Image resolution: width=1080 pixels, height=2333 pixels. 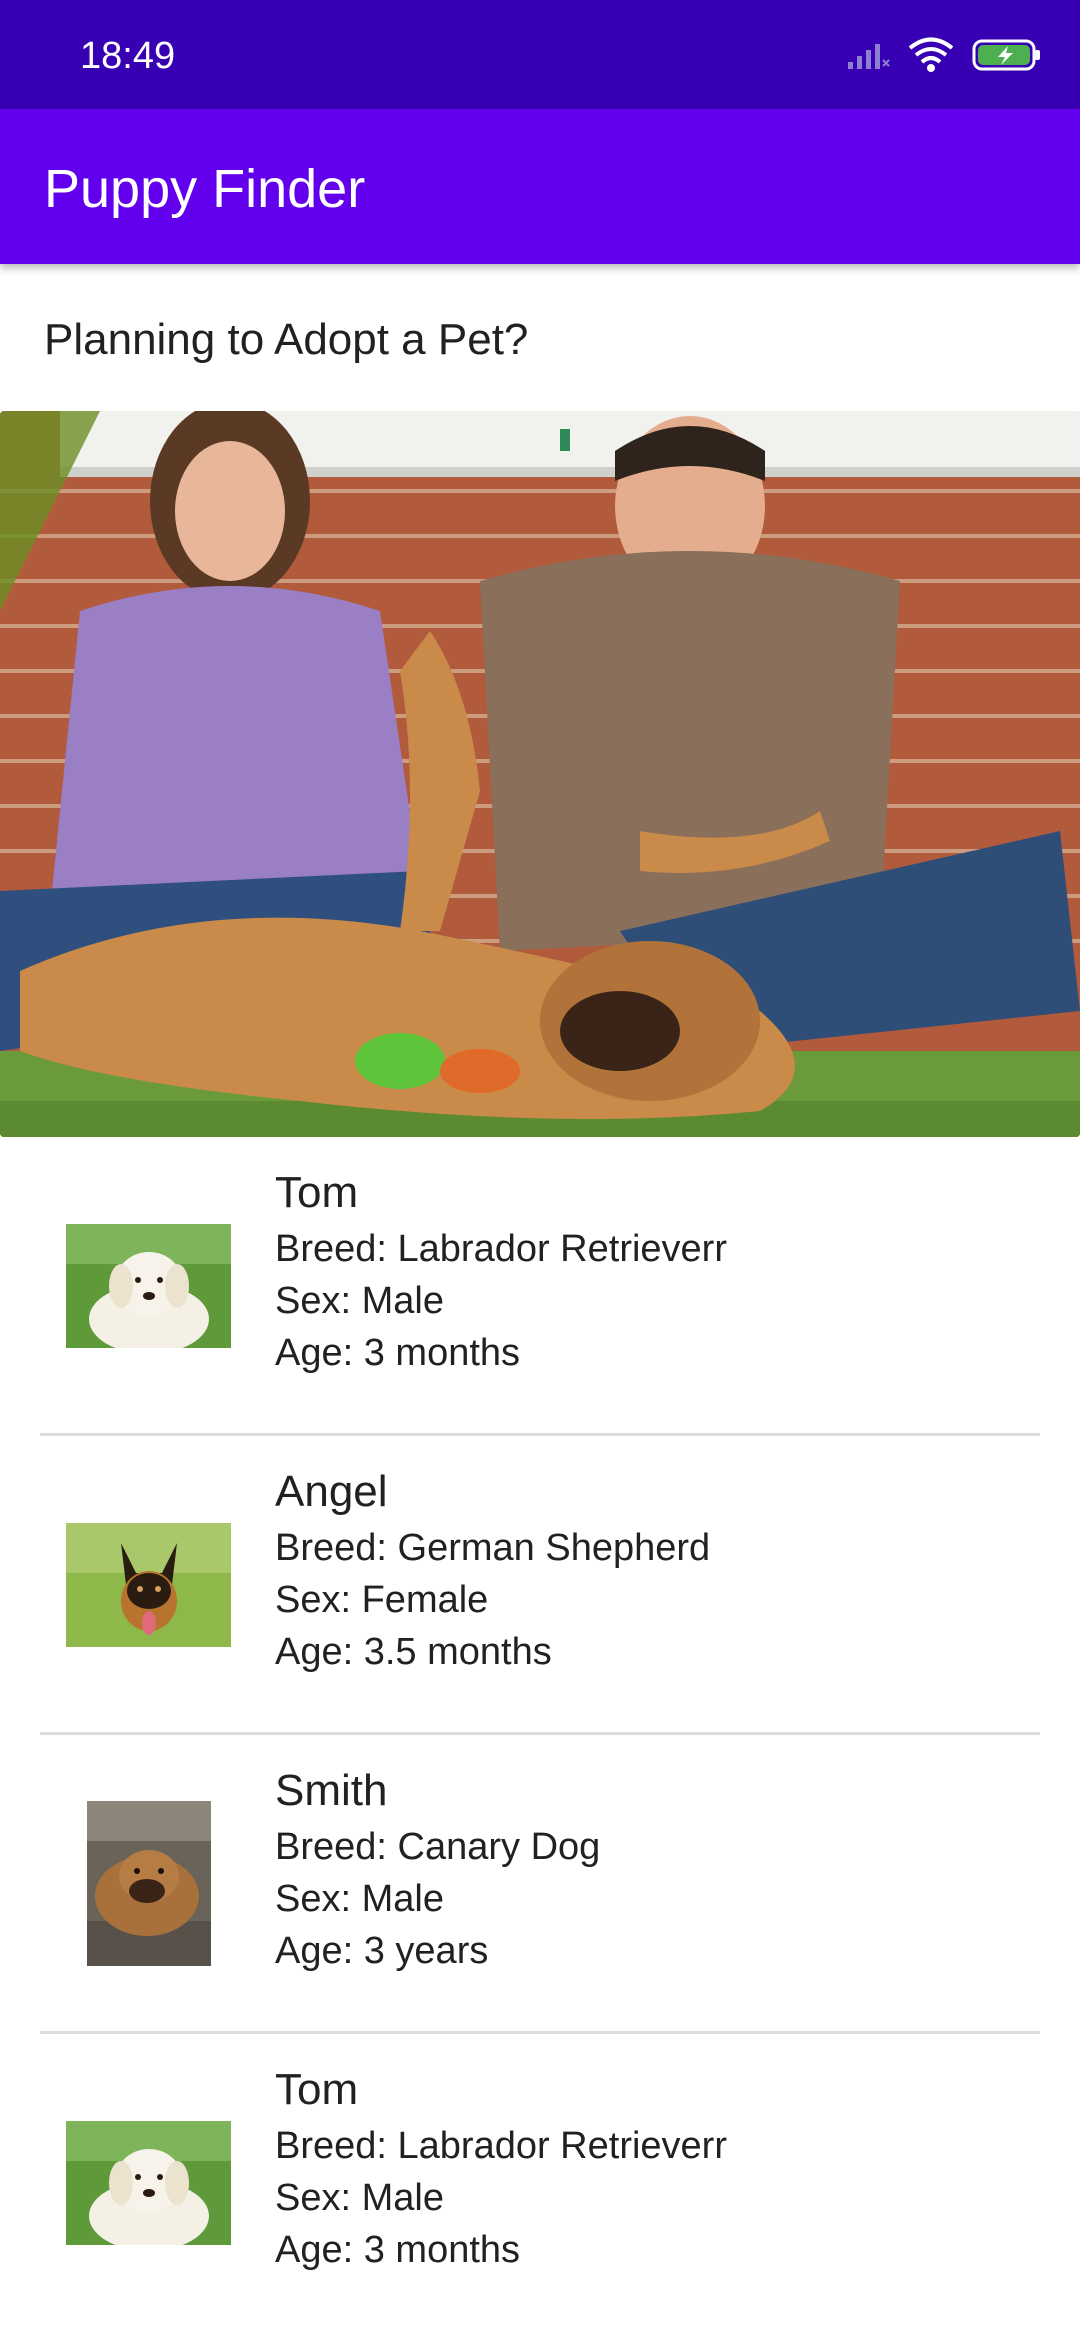 I want to click on battery-charging-icon, so click(x=1007, y=57).